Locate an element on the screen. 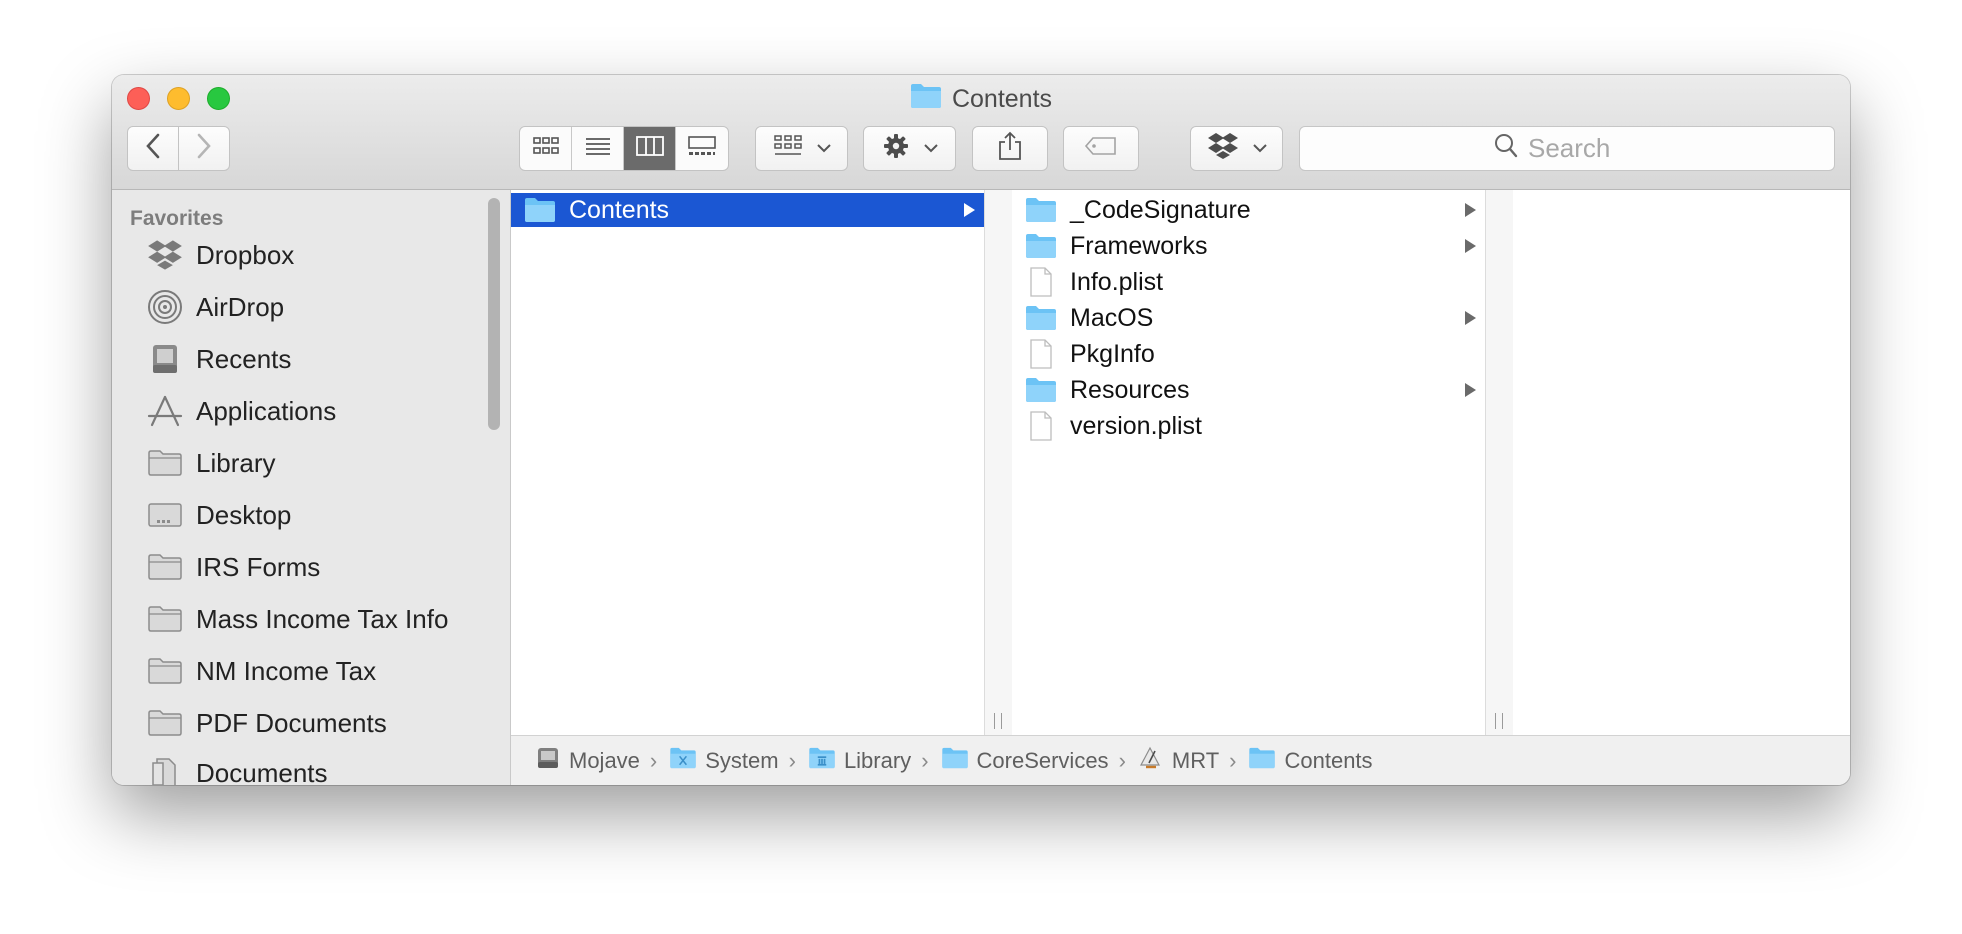 The width and height of the screenshot is (1962, 934). list-view-button is located at coordinates (598, 148).